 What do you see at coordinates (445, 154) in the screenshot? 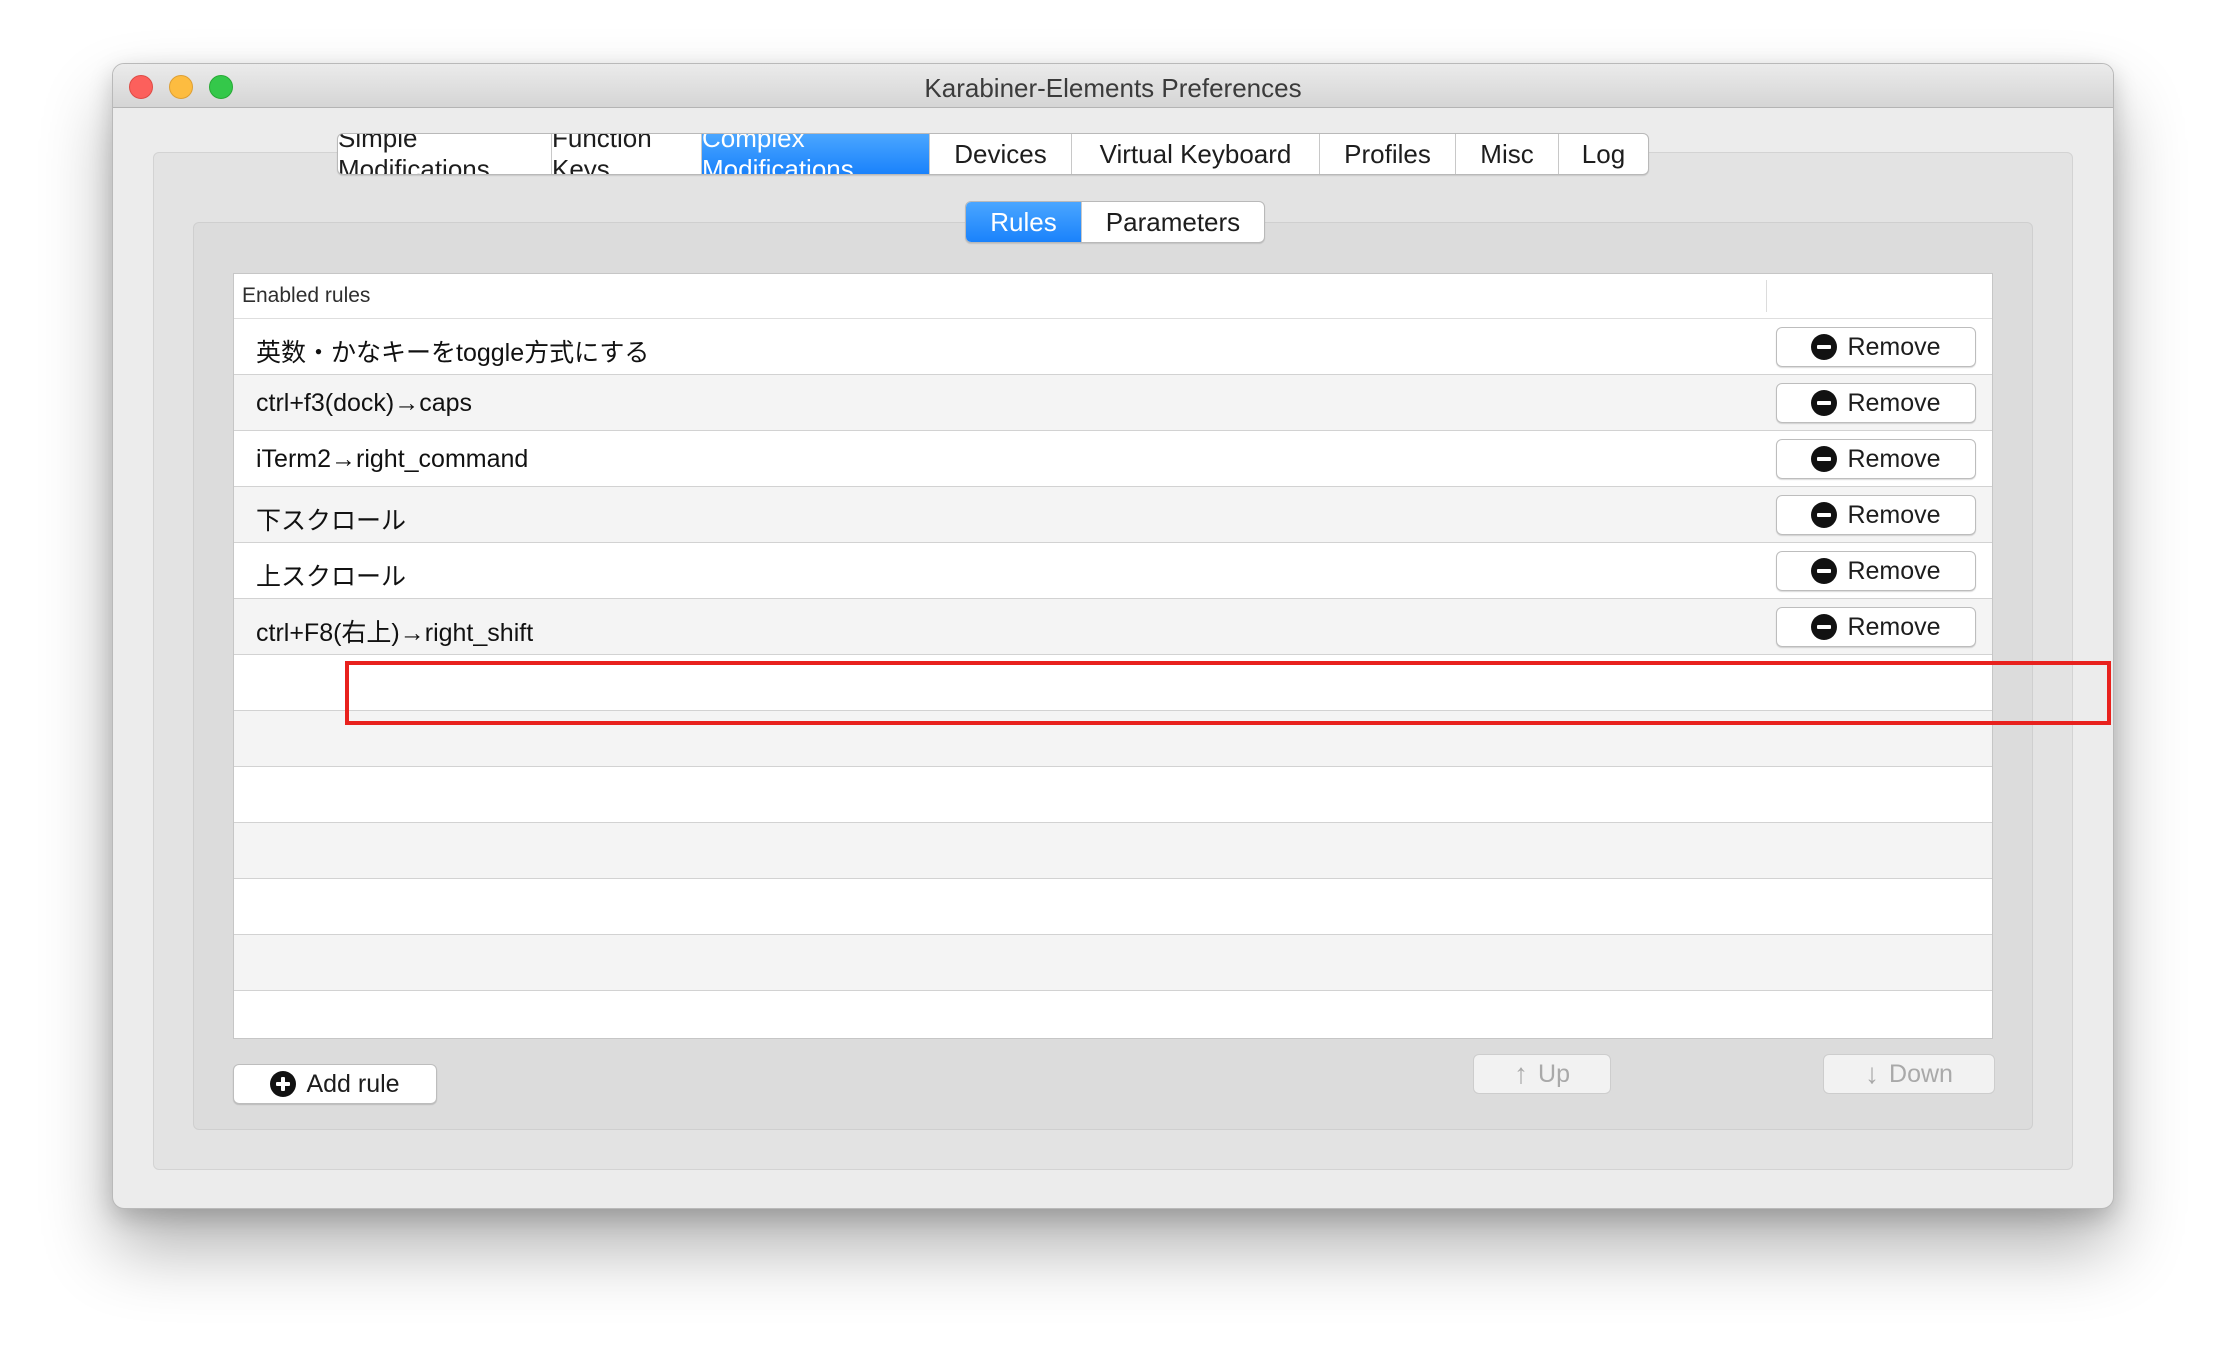
I see `tab-simple-modifications: Simple Modifications` at bounding box center [445, 154].